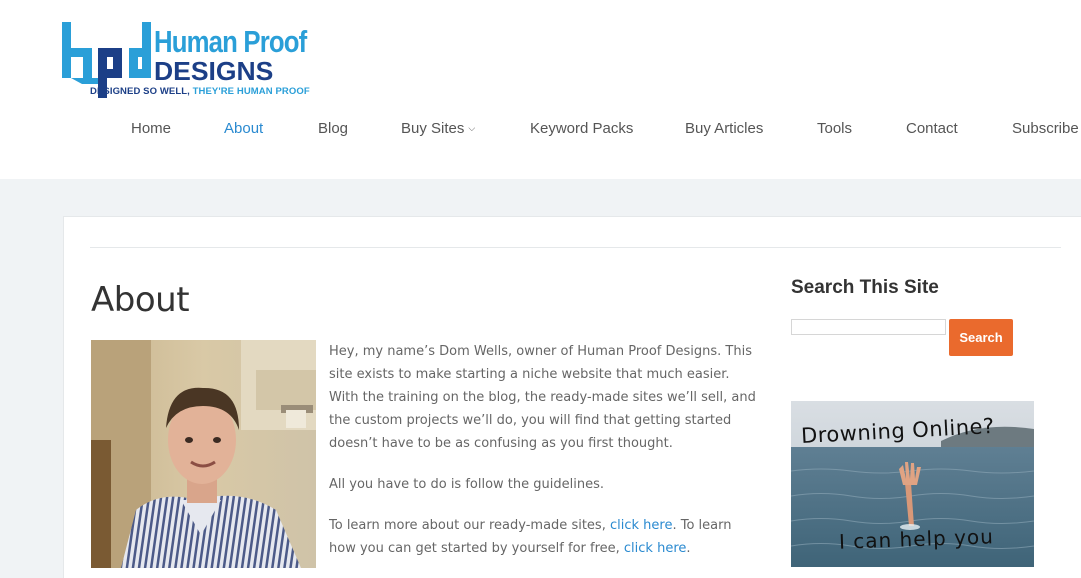  What do you see at coordinates (230, 41) in the screenshot?
I see `logo-text-human-proof: Human Proof` at bounding box center [230, 41].